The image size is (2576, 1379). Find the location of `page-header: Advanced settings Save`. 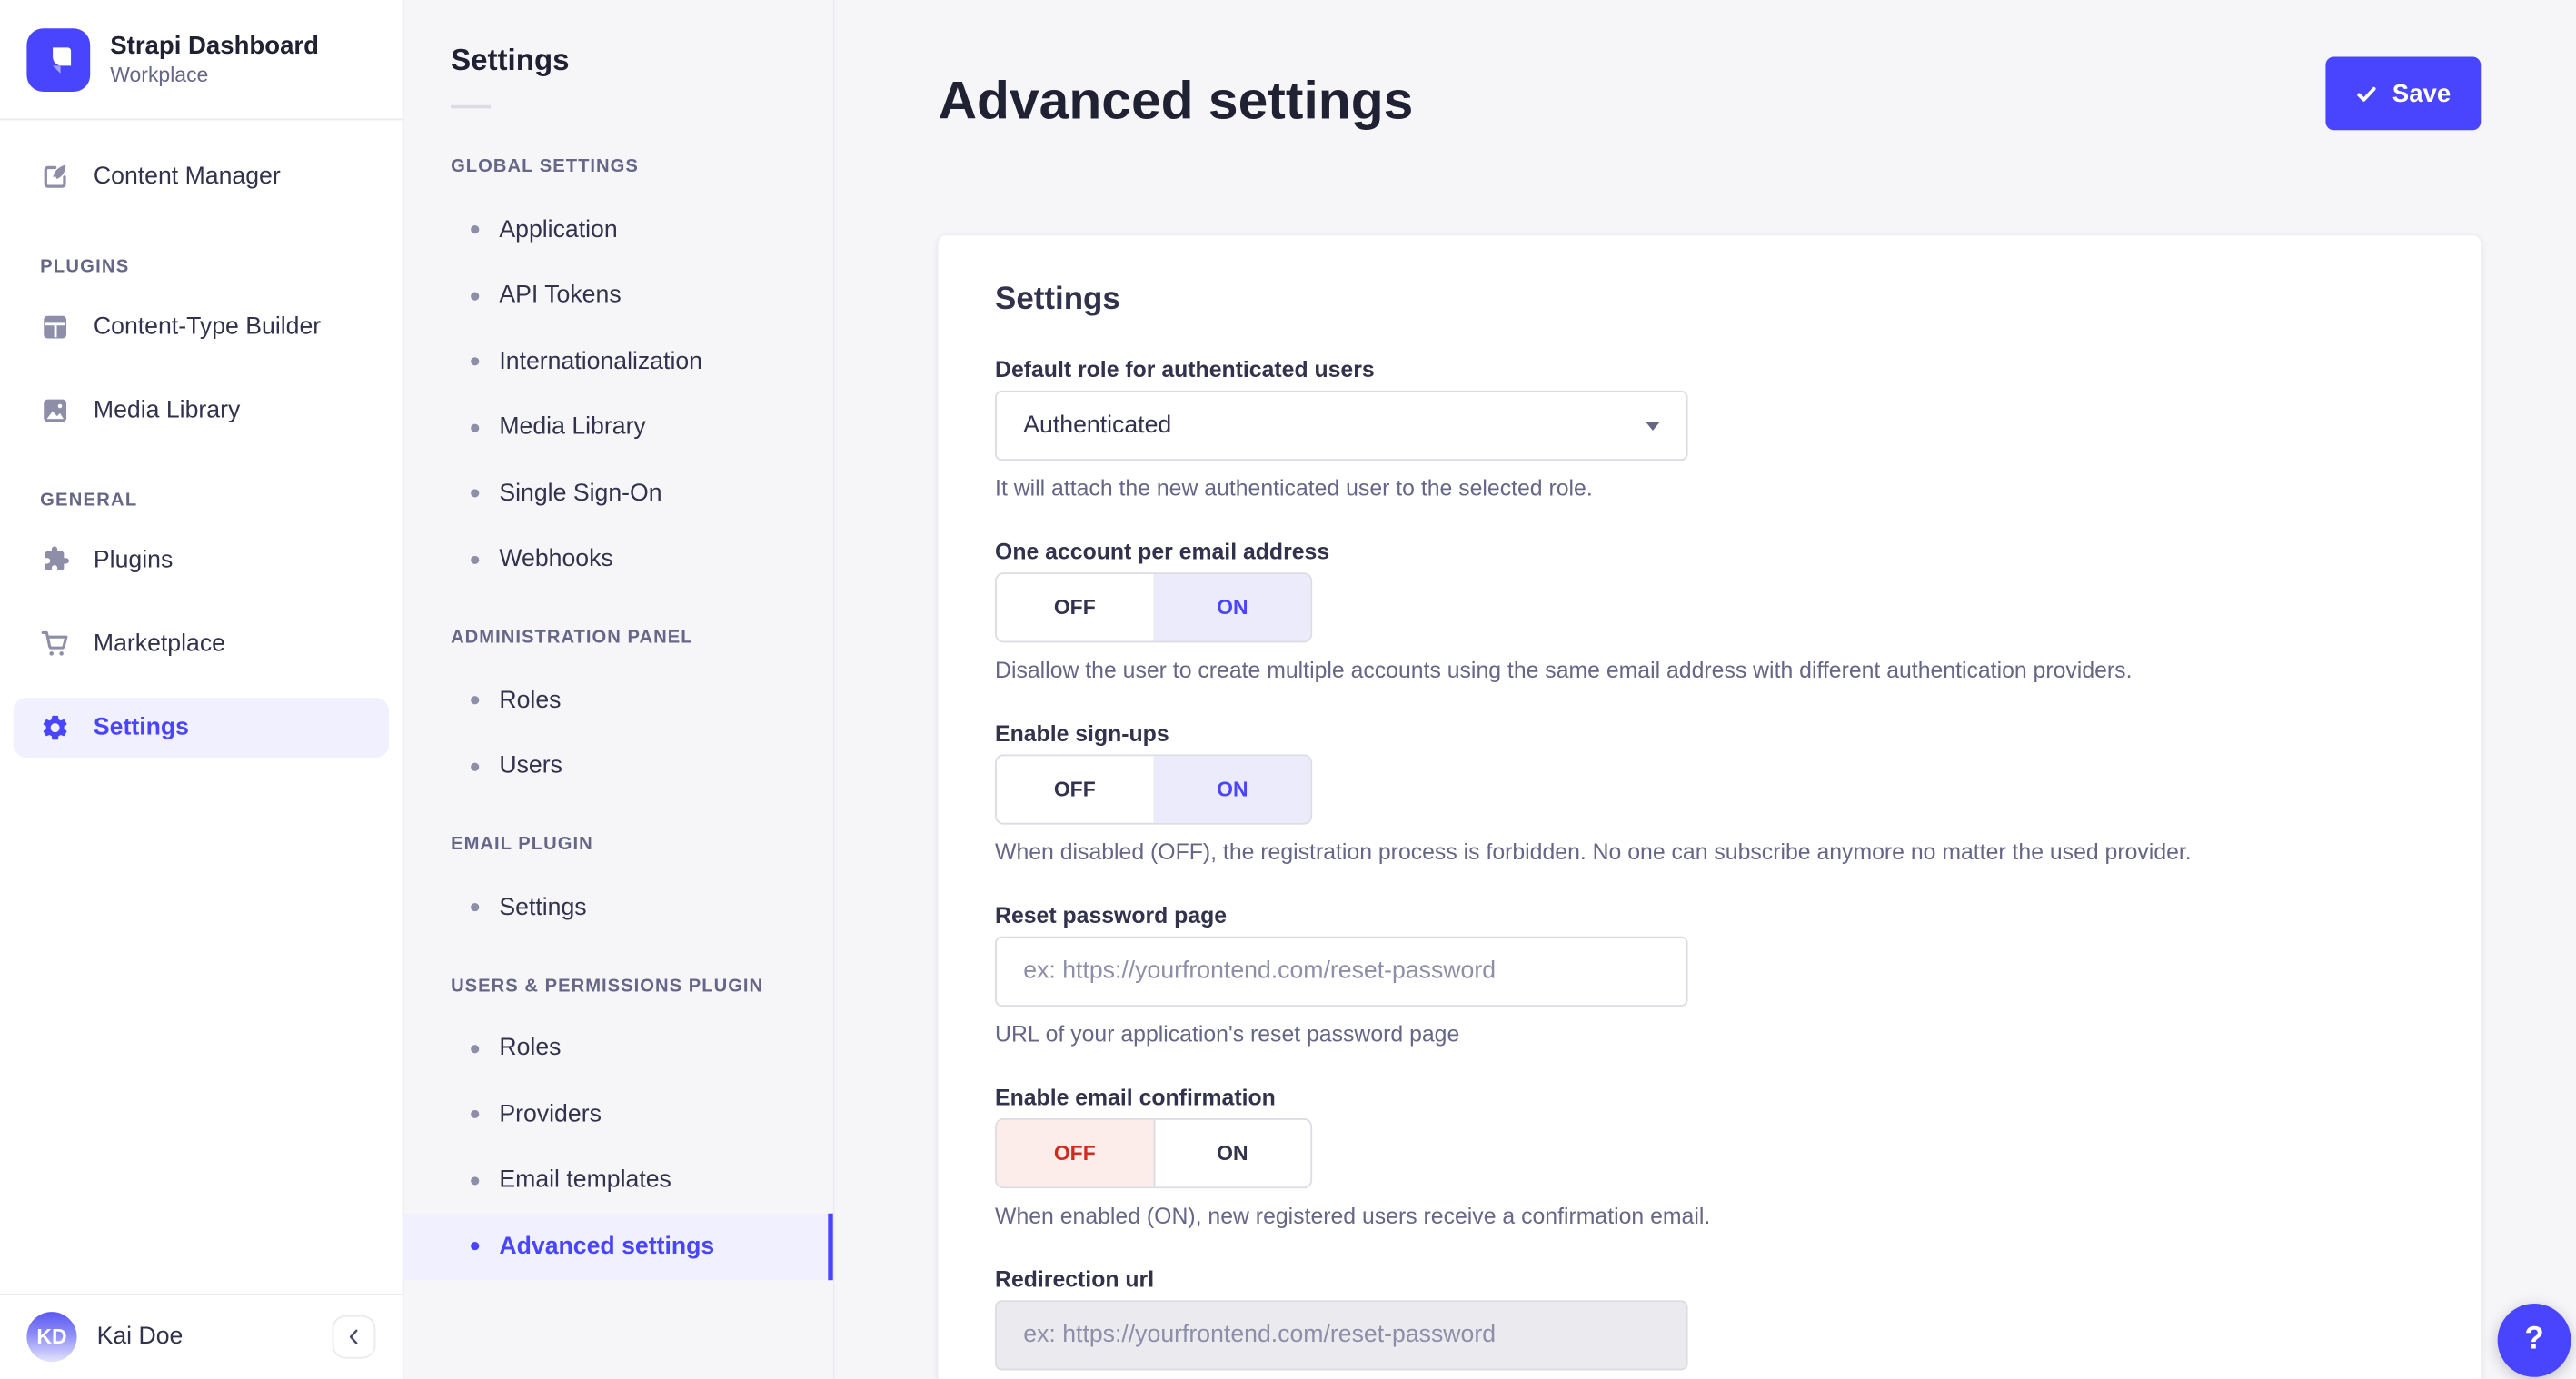

page-header: Advanced settings Save is located at coordinates (1711, 65).